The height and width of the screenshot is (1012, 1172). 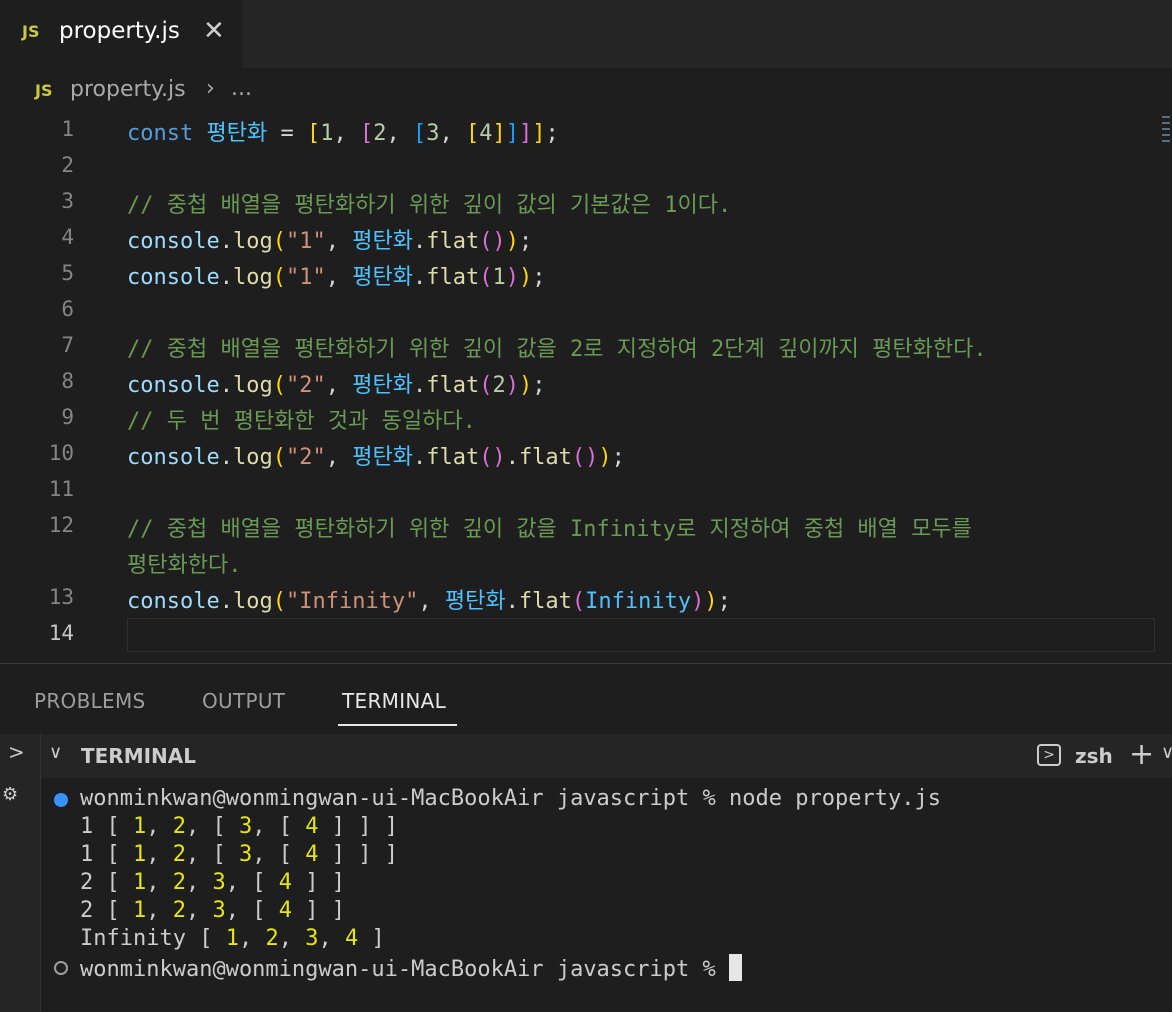 What do you see at coordinates (586, 562) in the screenshot?
I see `code-line-wrapped: 평탄화한다.` at bounding box center [586, 562].